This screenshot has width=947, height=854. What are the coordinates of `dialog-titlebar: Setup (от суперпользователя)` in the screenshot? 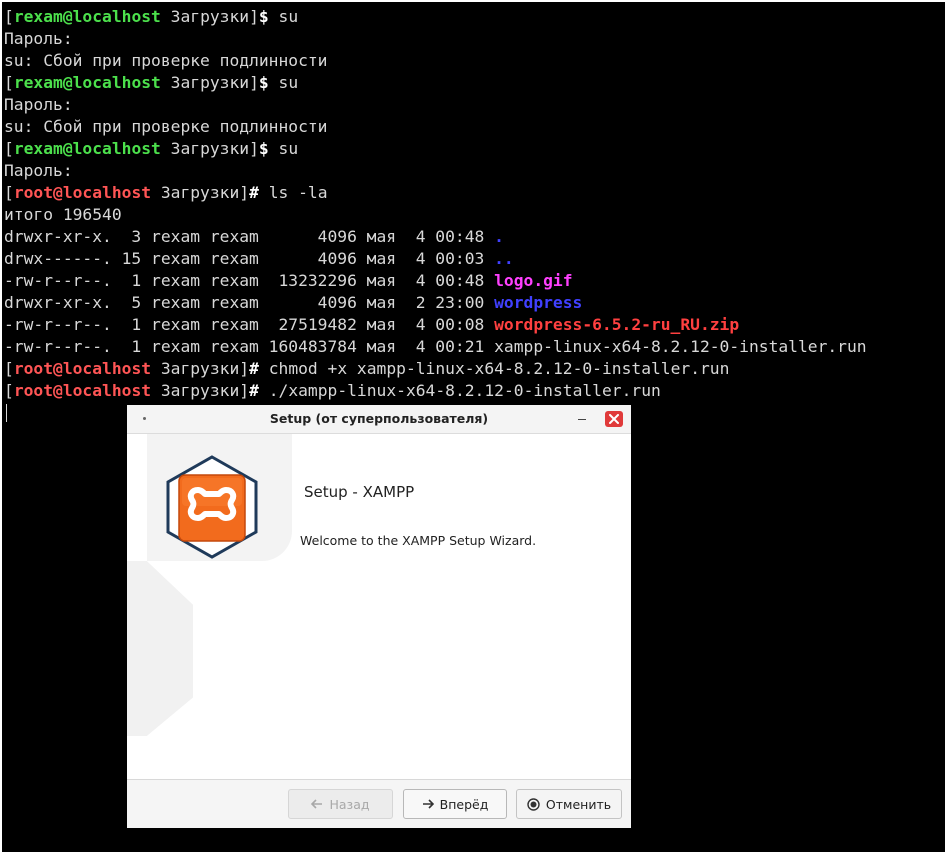 It's located at (379, 419).